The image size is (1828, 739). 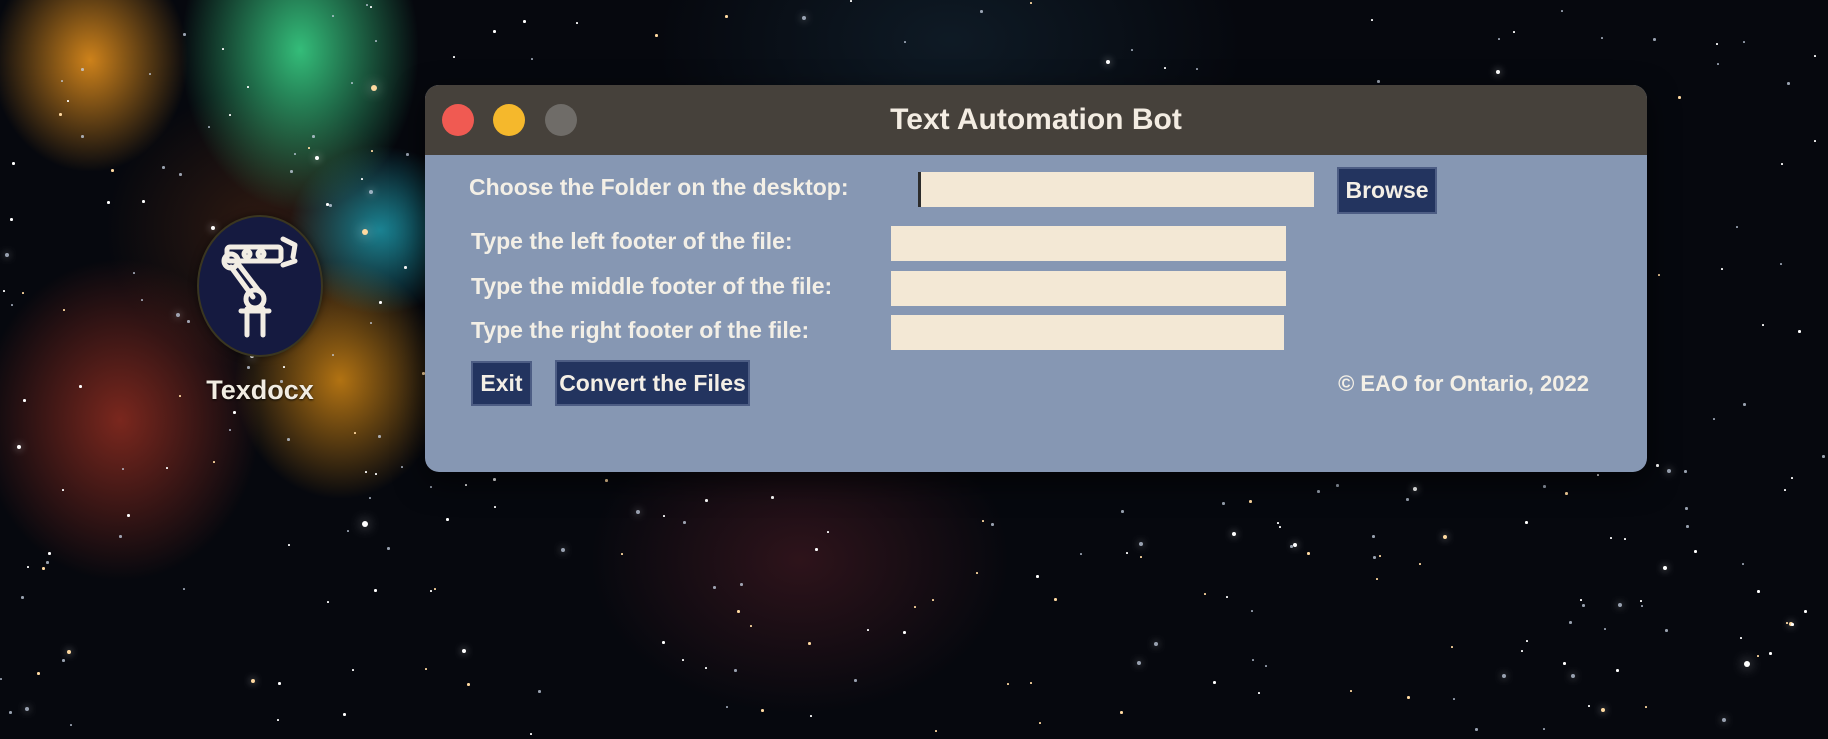 What do you see at coordinates (1088, 288) in the screenshot?
I see `middle-footer-field` at bounding box center [1088, 288].